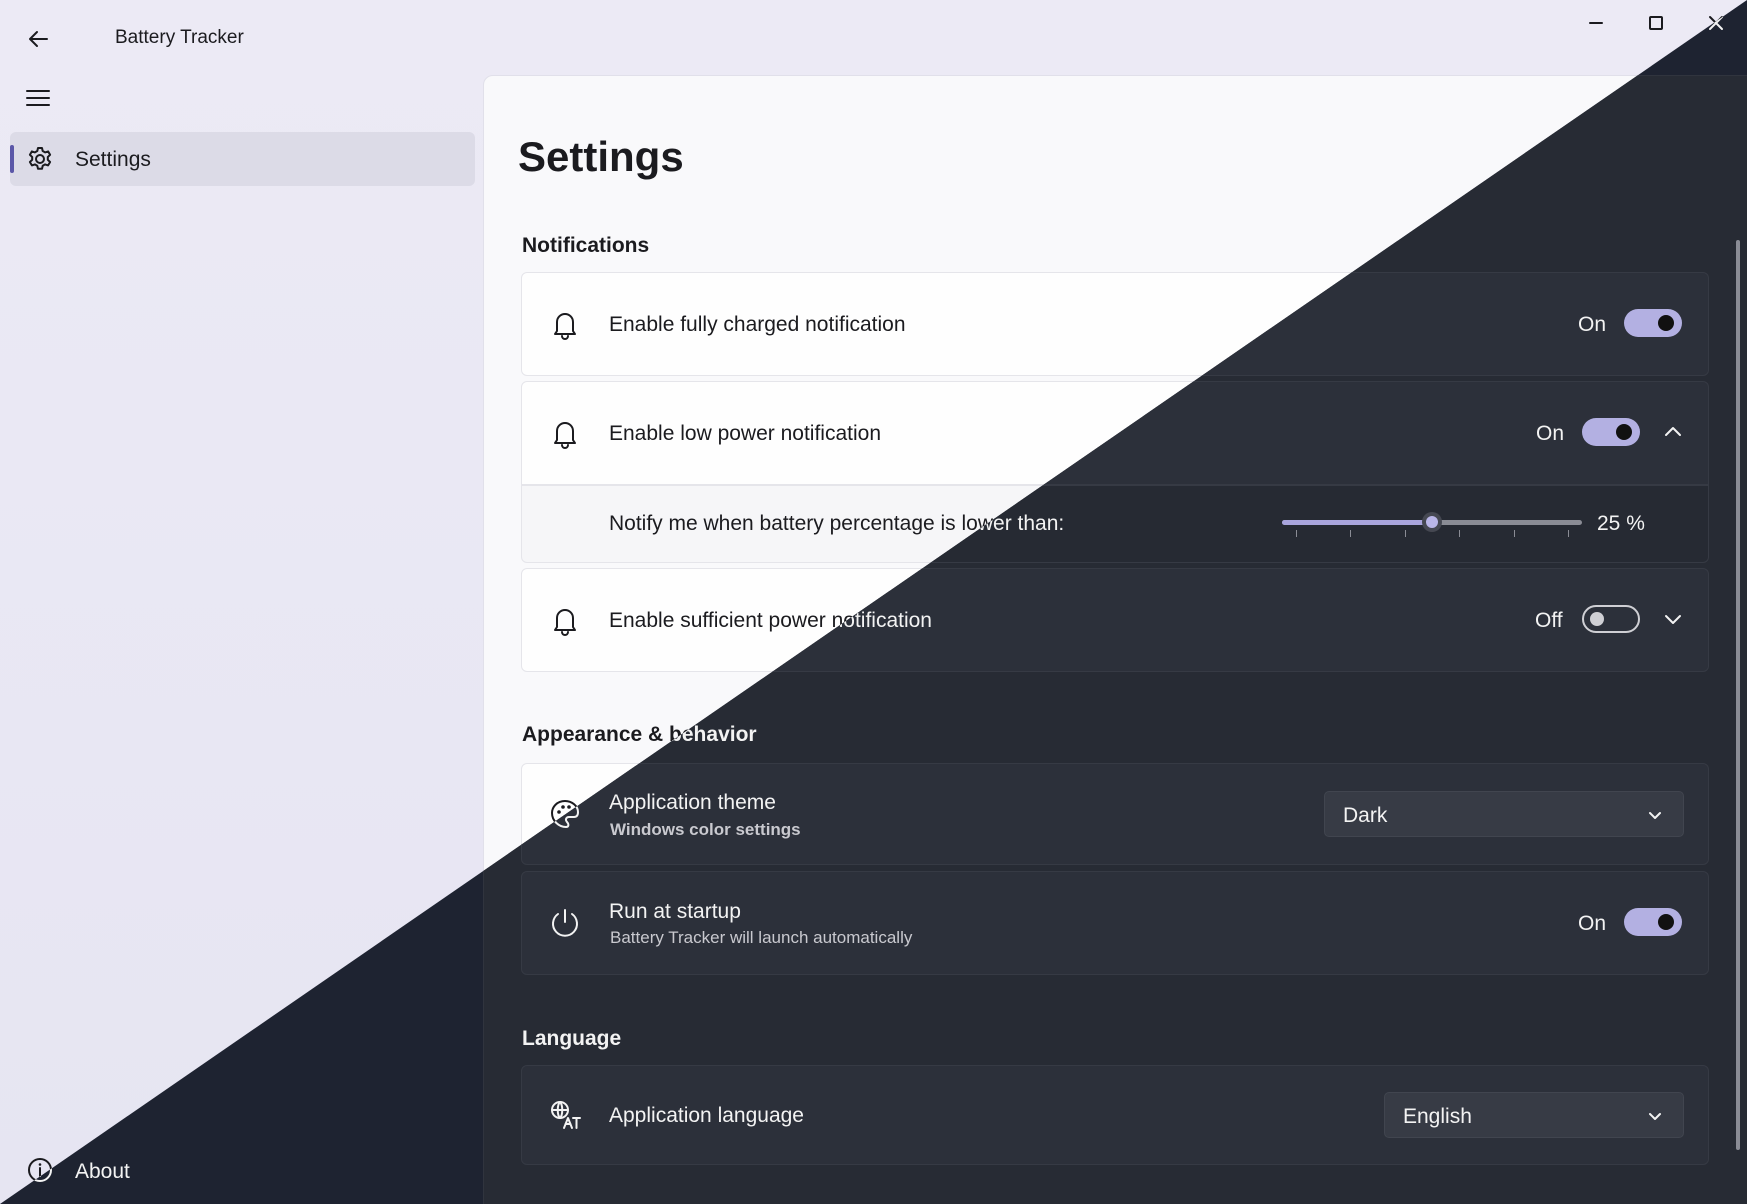  Describe the element at coordinates (586, 245) in the screenshot. I see `section-title-notifications: Notifications` at that location.